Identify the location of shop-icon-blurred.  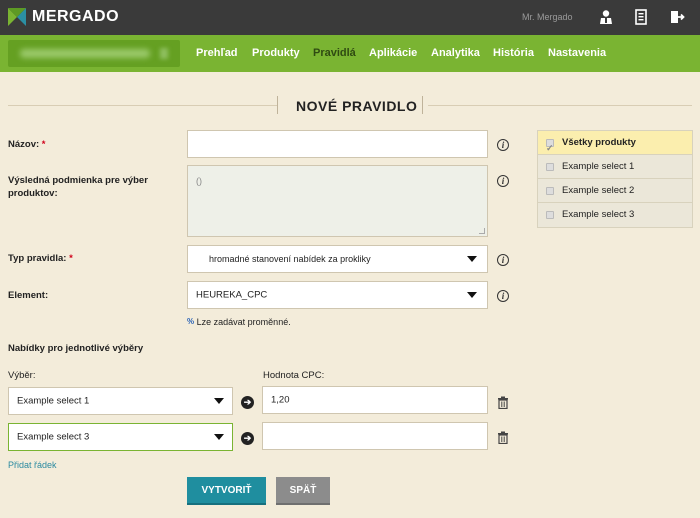
(164, 53).